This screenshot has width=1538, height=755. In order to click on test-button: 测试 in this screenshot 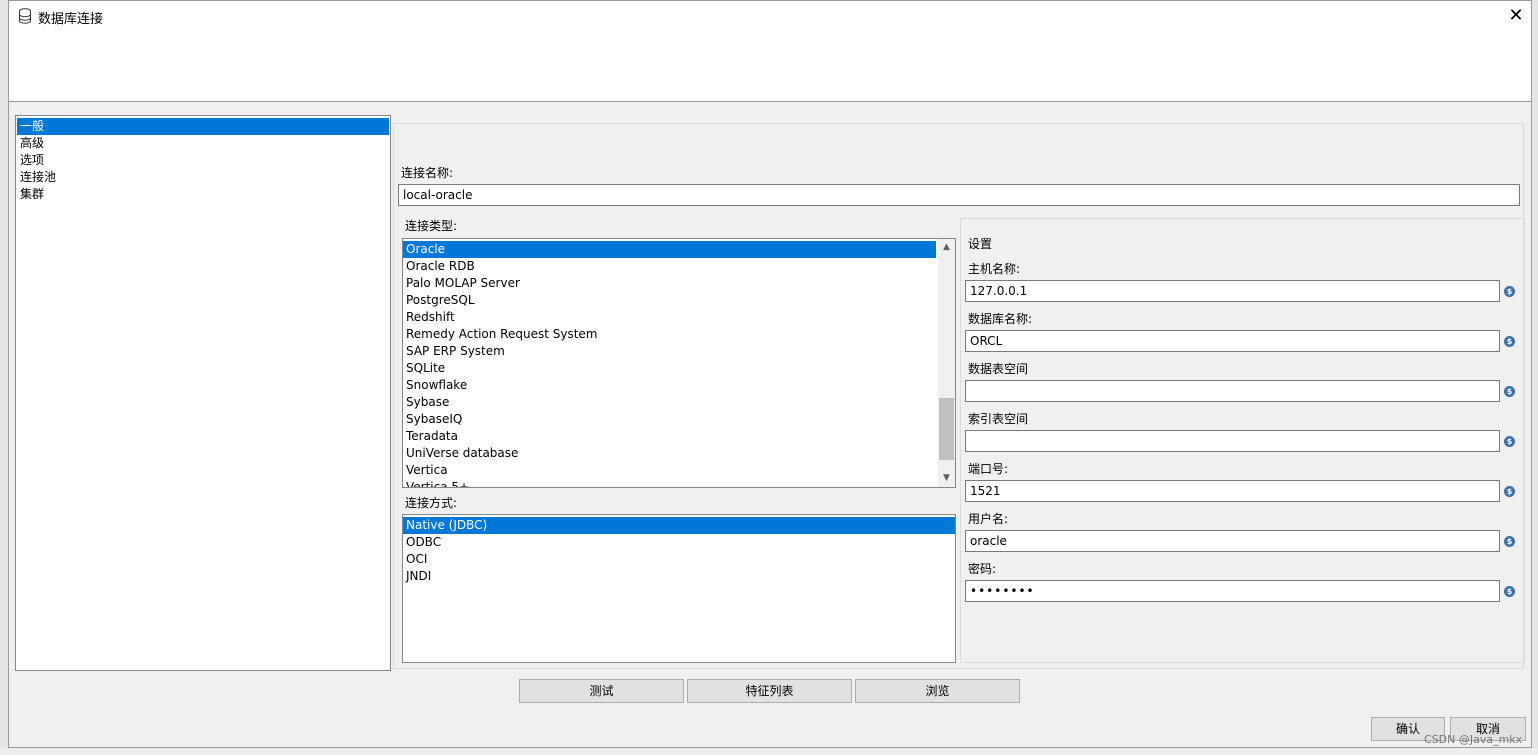, I will do `click(601, 691)`.